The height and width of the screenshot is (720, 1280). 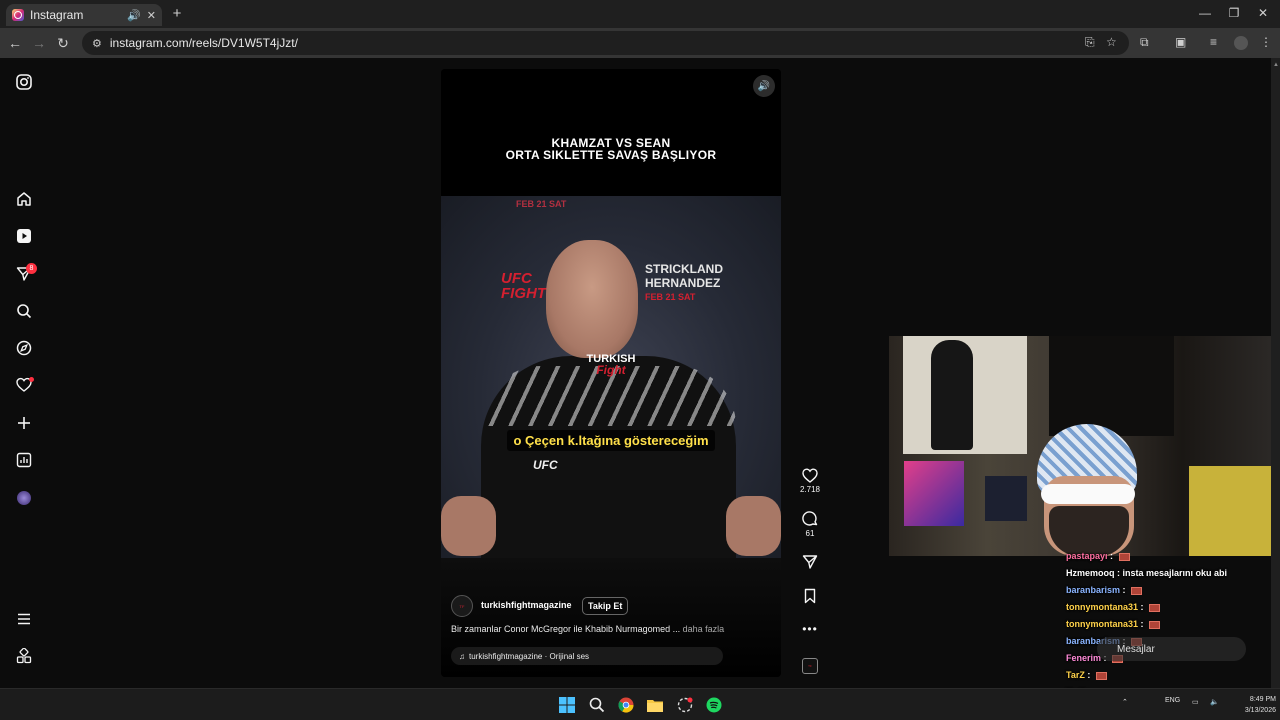 I want to click on forward-arrow-icon: →, so click(x=39, y=43).